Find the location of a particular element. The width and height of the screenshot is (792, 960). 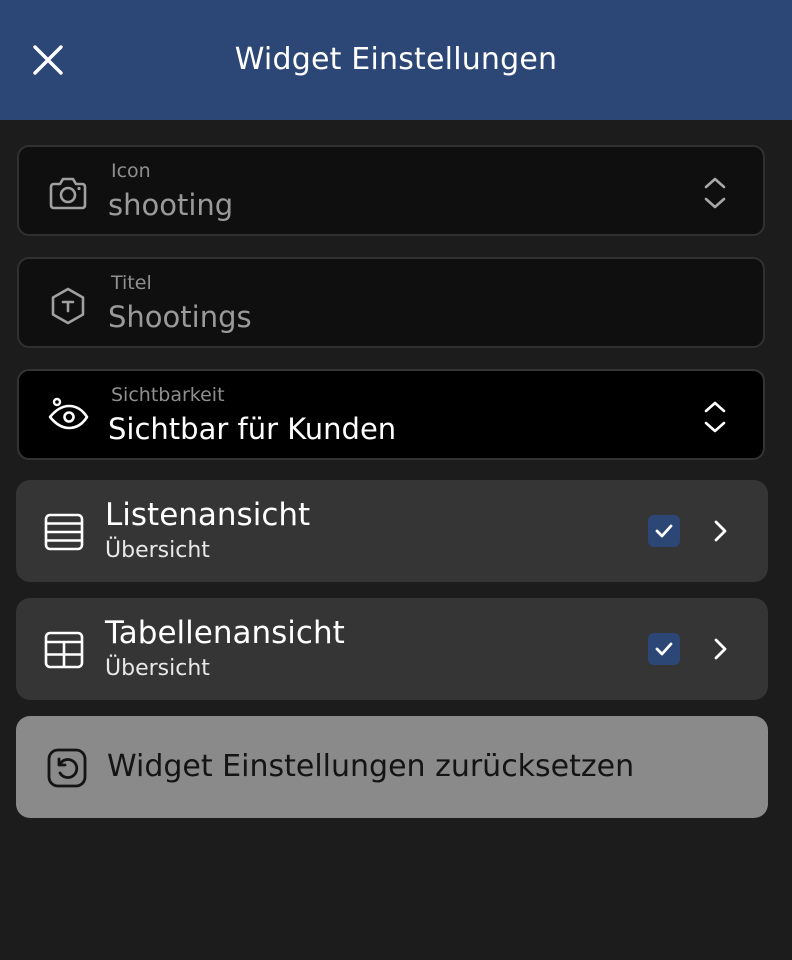

title-field-value: Shootings is located at coordinates (180, 317).